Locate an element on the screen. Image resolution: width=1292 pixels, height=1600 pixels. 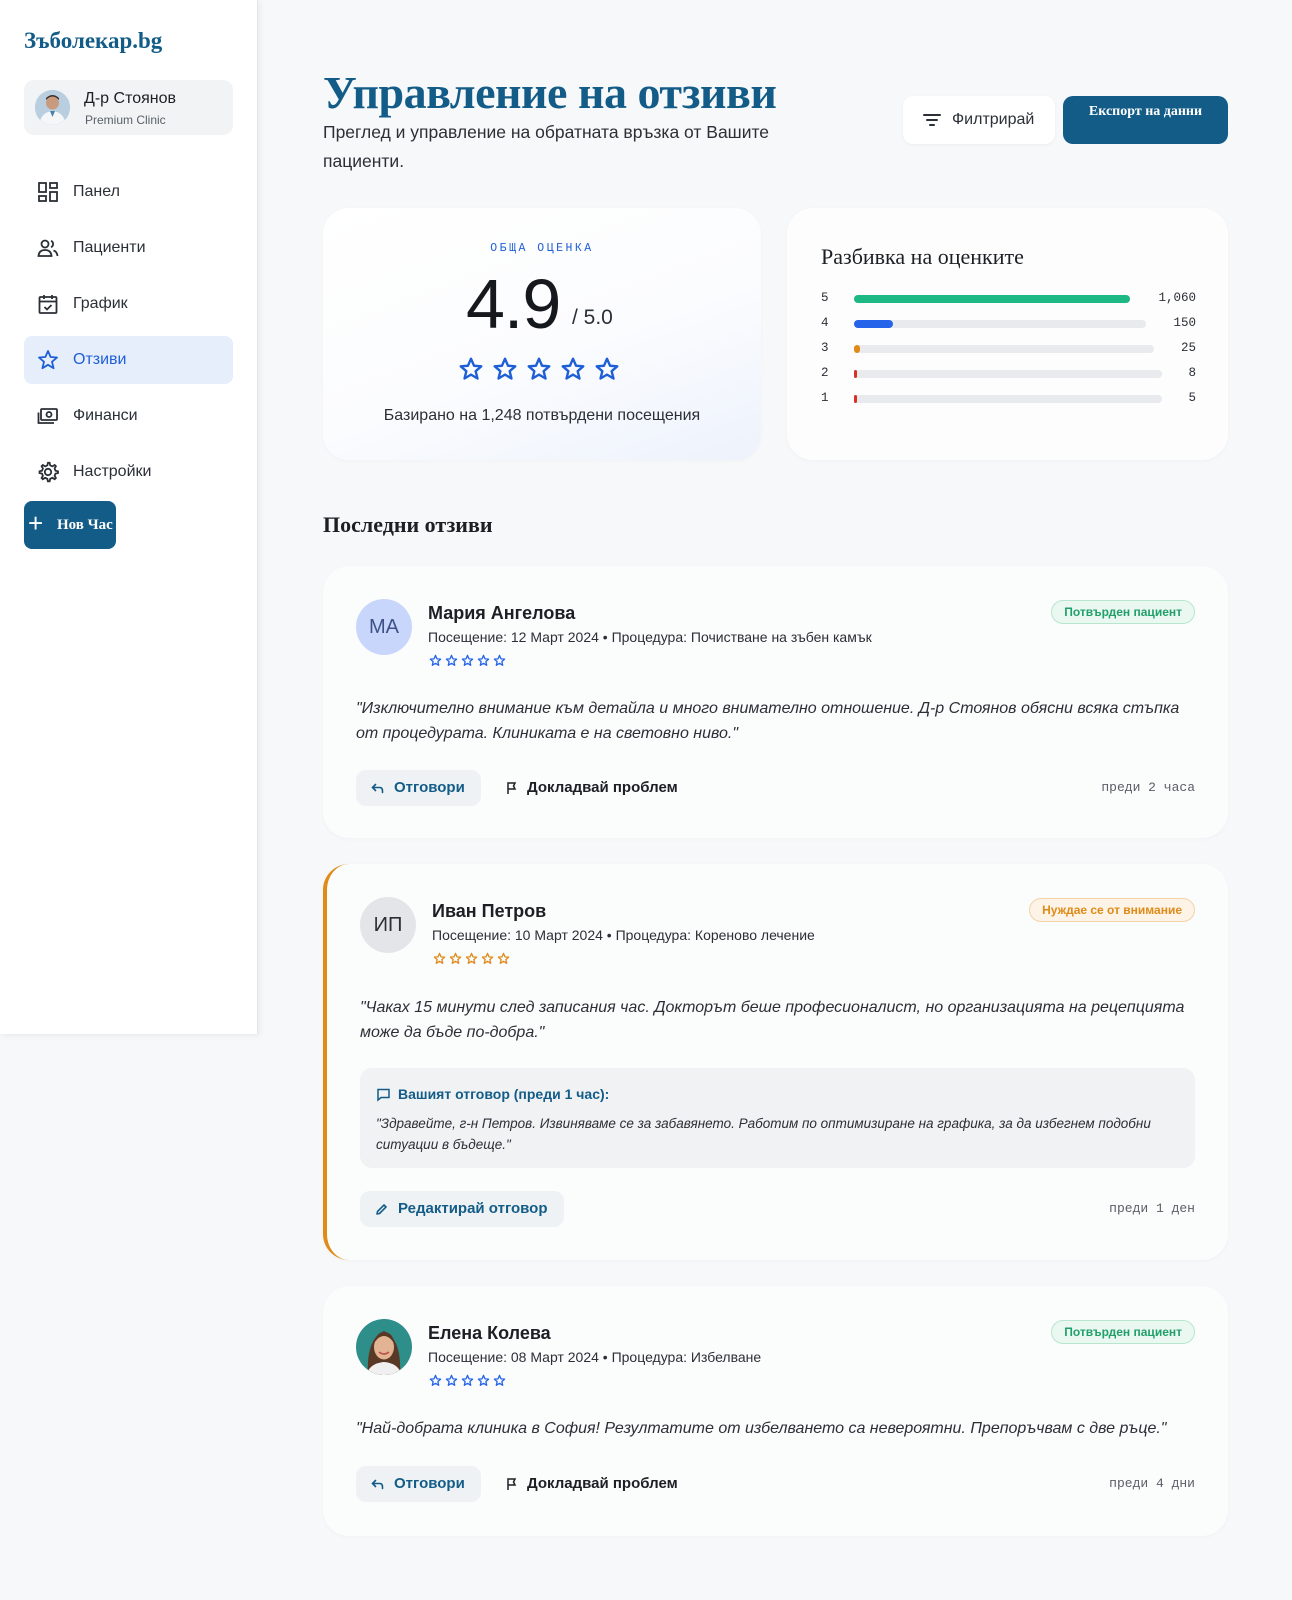
rating-count: 1,060 is located at coordinates (1177, 298).